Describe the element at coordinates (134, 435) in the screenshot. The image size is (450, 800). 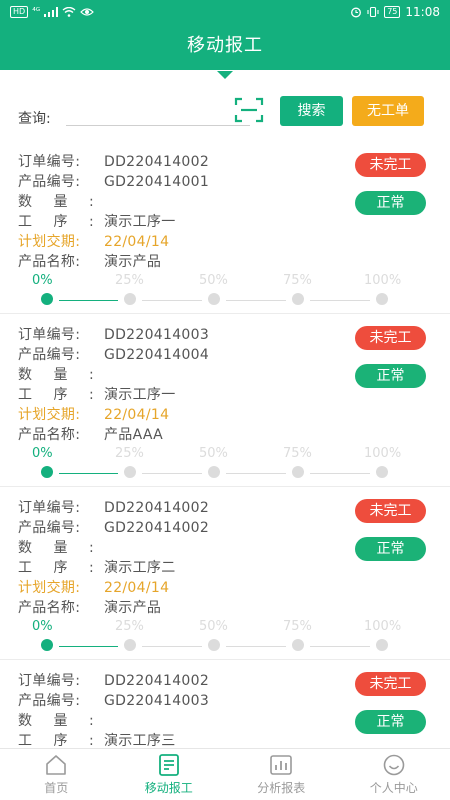
I see `product-name-value: 产品AAA` at that location.